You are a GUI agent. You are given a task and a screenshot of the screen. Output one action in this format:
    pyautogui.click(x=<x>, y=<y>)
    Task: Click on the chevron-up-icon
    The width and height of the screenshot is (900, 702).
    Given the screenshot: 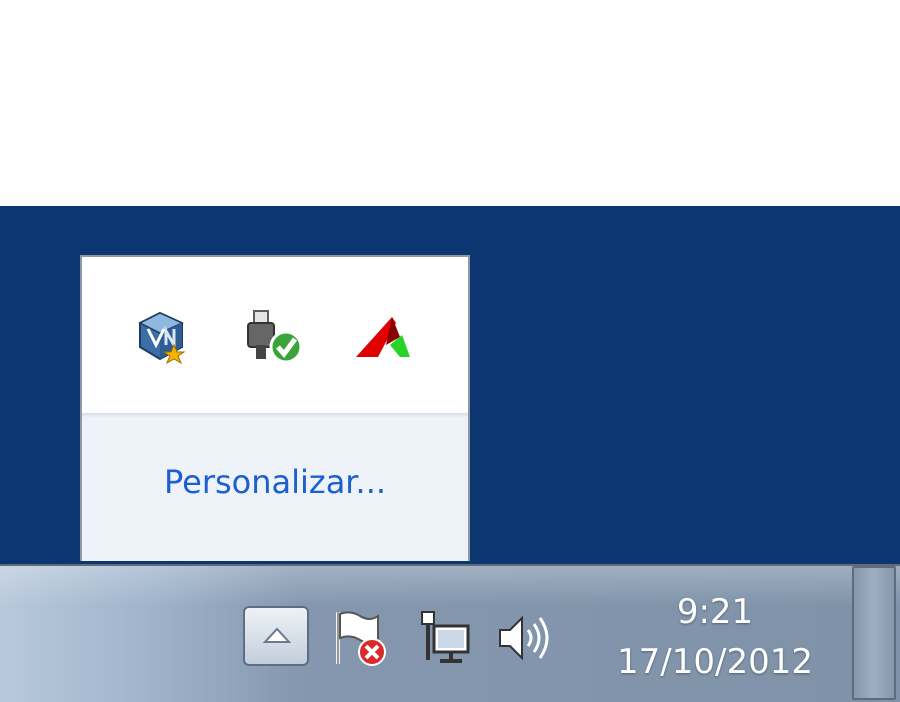 What is the action you would take?
    pyautogui.click(x=277, y=635)
    